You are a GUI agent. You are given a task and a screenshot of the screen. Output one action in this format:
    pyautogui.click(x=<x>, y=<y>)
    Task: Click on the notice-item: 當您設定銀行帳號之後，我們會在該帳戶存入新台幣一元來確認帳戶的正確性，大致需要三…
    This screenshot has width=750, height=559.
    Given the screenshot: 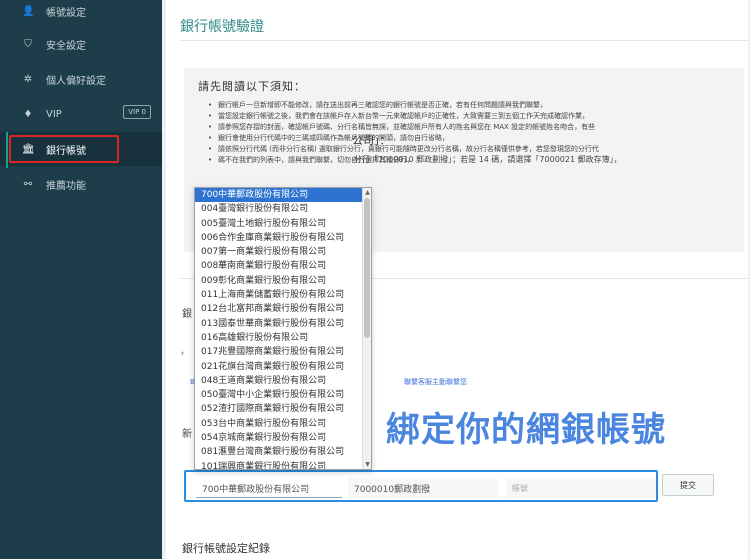 What is the action you would take?
    pyautogui.click(x=473, y=116)
    